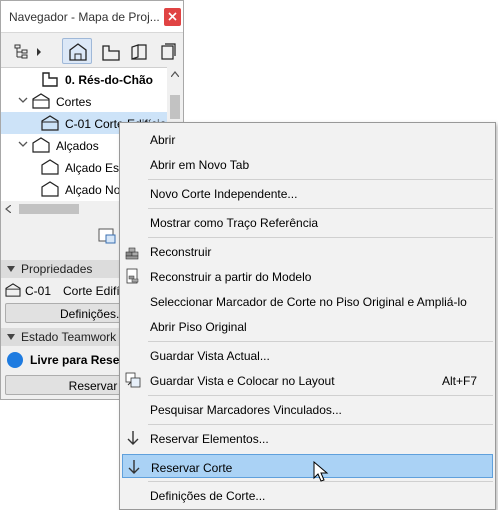 This screenshot has width=498, height=510. Describe the element at coordinates (69, 337) in the screenshot. I see `section-title: Estado Teamwork` at that location.